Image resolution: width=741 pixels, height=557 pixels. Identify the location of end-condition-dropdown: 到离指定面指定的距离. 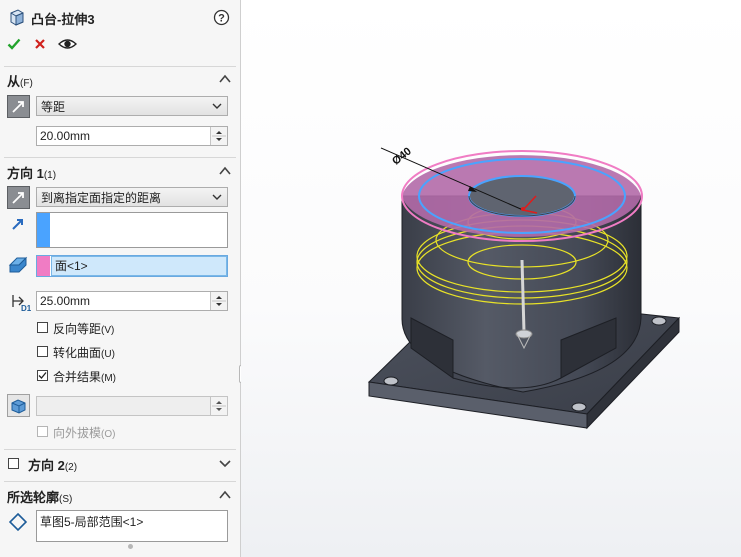
(132, 197).